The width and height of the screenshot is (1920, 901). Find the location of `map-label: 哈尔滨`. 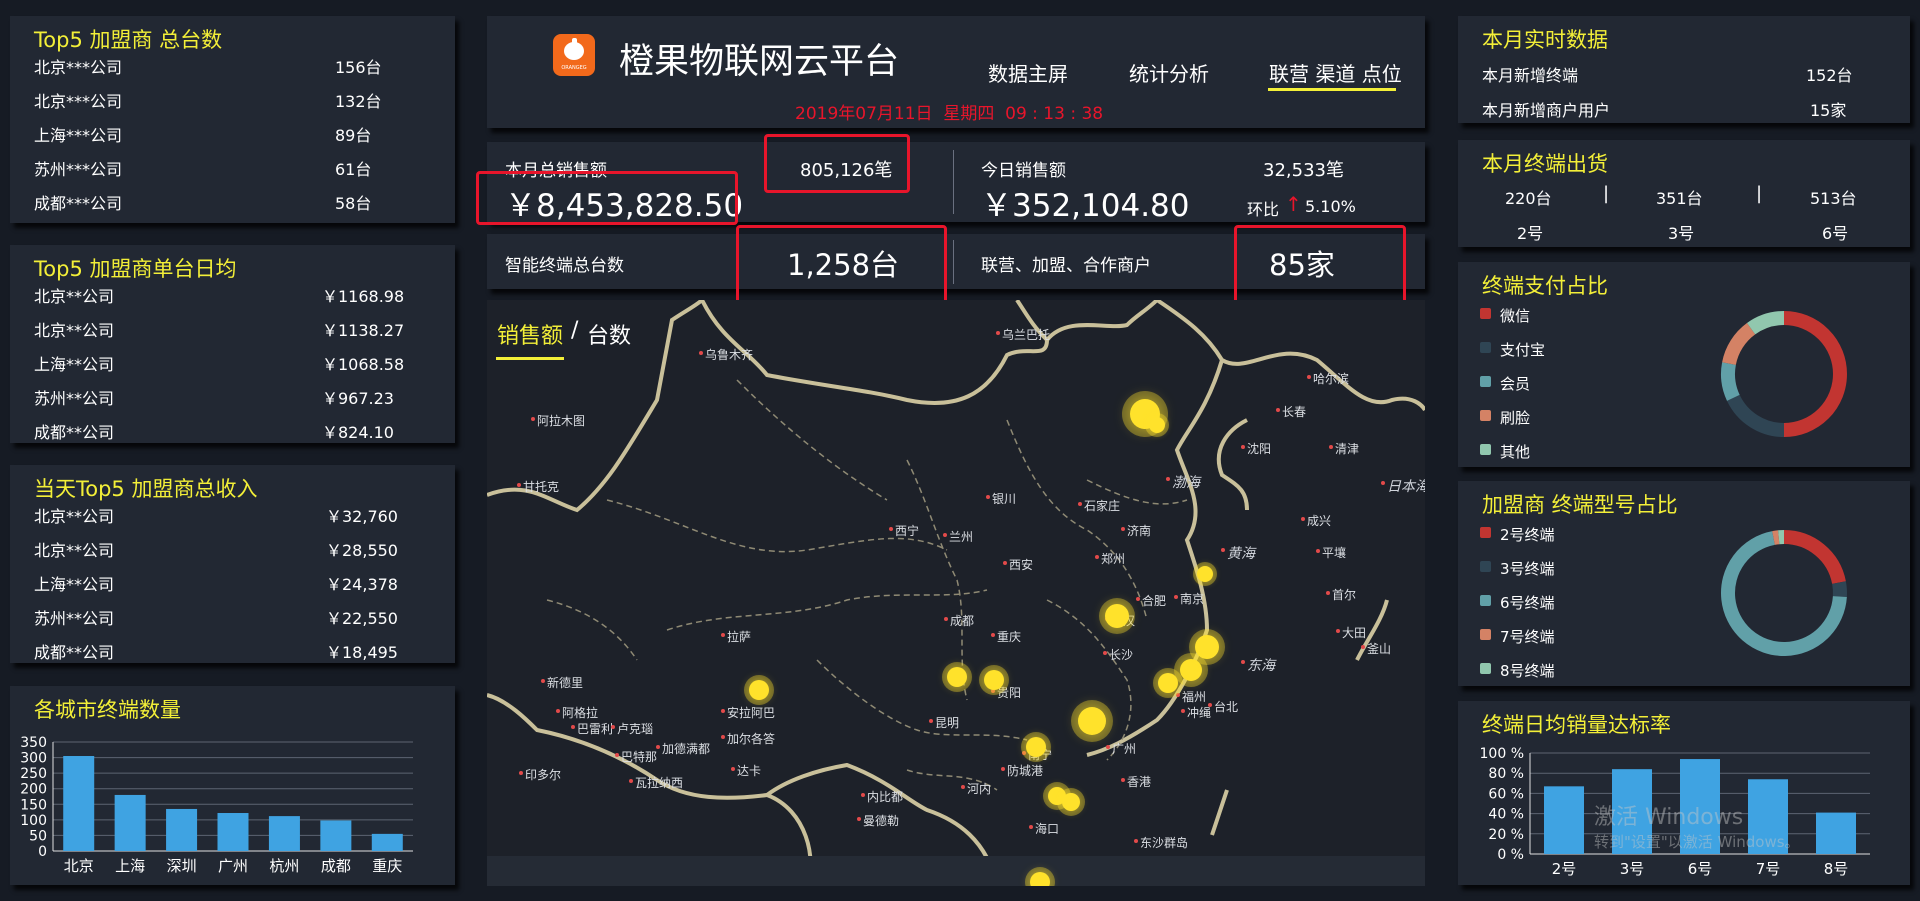

map-label: 哈尔滨 is located at coordinates (1331, 379).